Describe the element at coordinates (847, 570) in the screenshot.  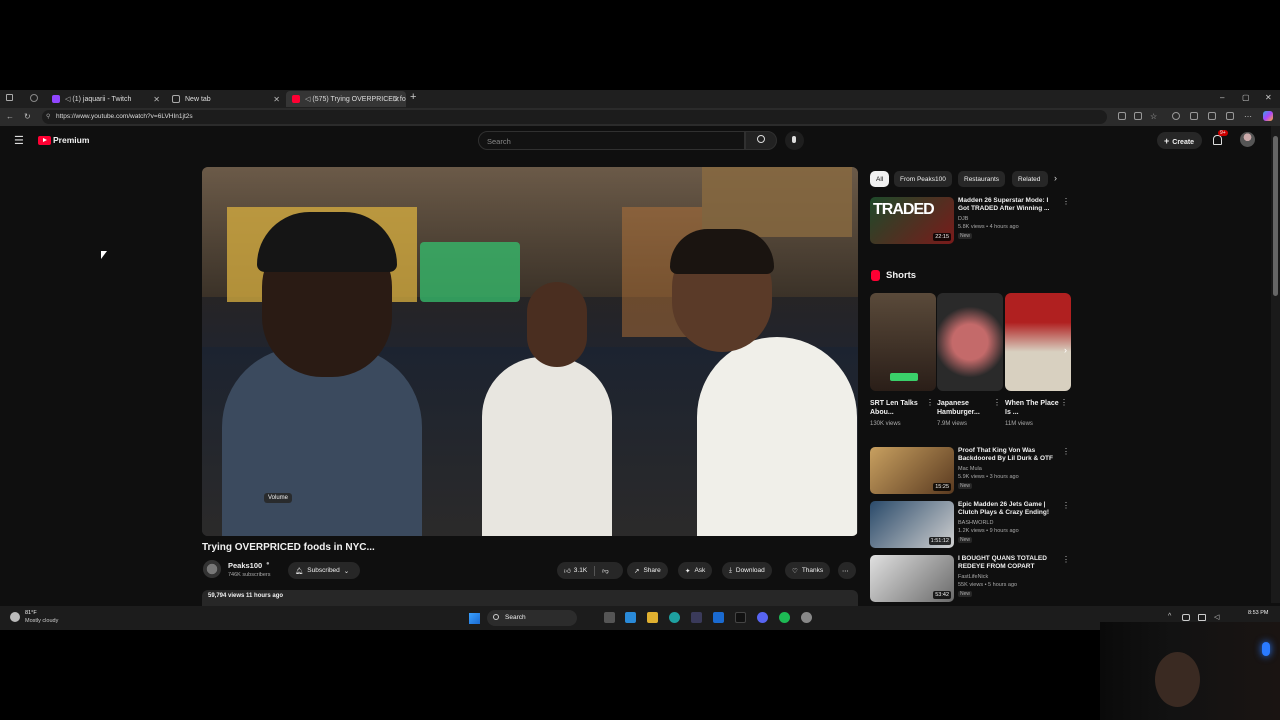
I see `more-actions-button: ⋯` at that location.